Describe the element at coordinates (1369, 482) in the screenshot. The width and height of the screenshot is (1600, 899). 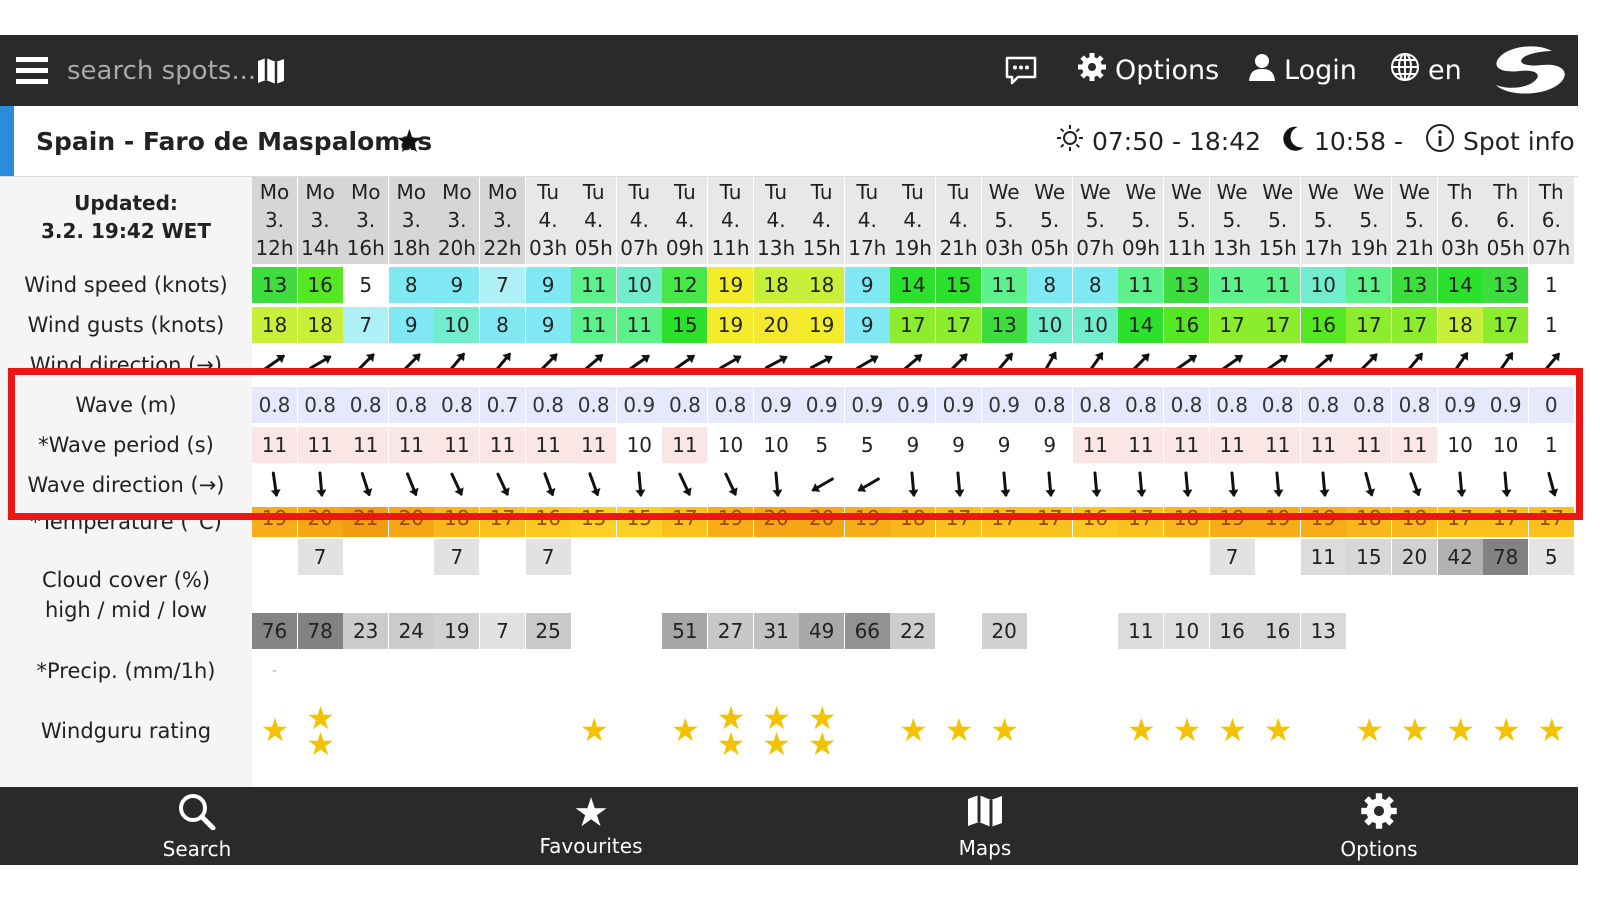
I see `forecast-column: We 5. 19h 11 17 0.8 11 18 15 ★` at that location.